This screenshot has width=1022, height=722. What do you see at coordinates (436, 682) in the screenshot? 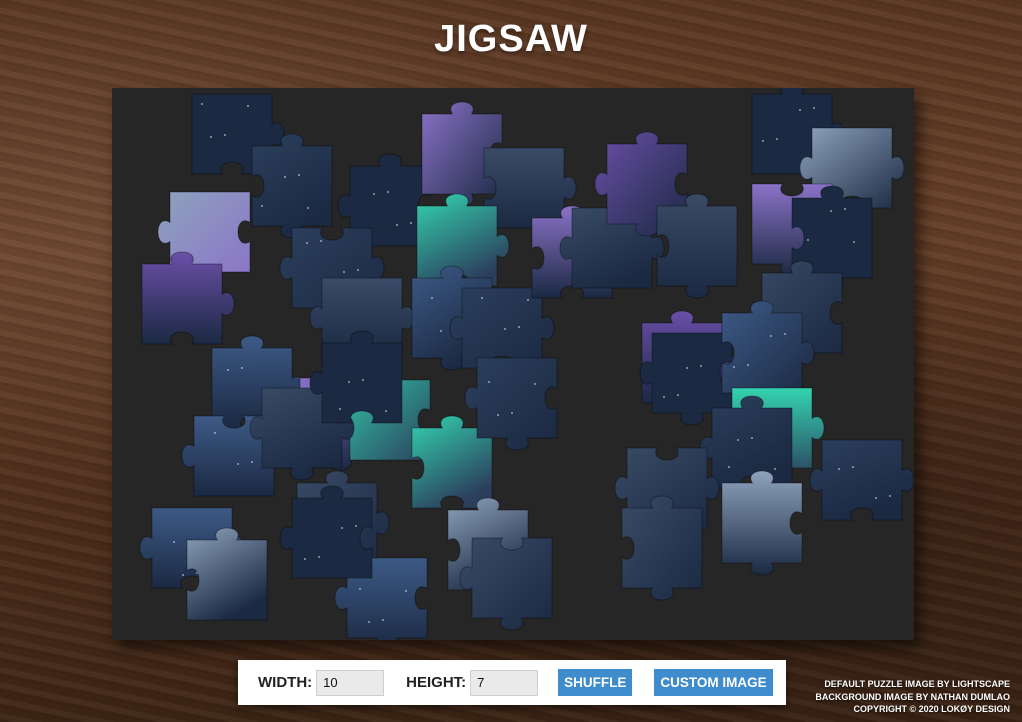
I see `height-label: HEIGHT:` at bounding box center [436, 682].